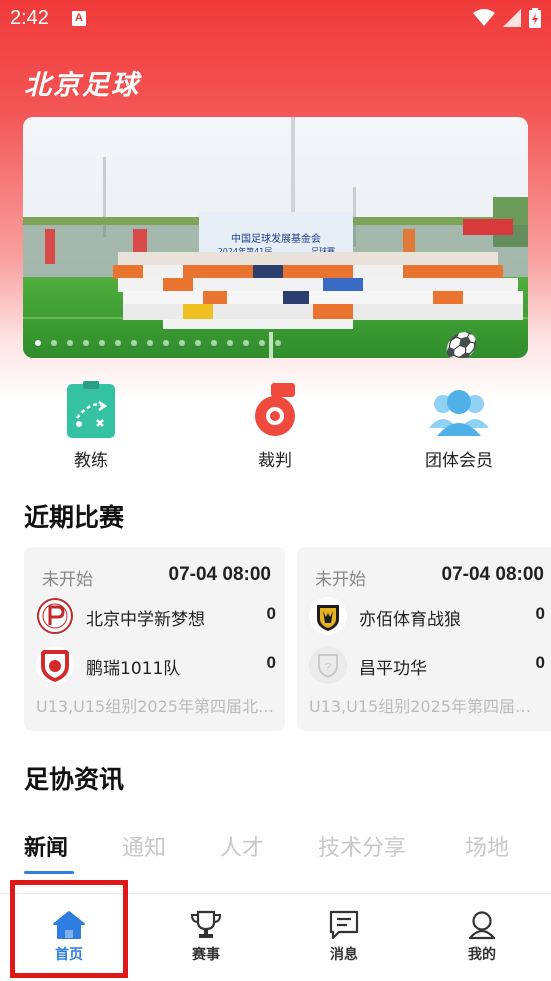 Image resolution: width=551 pixels, height=981 pixels. I want to click on home-team-row: 北京中学新梦想 0, so click(156, 617).